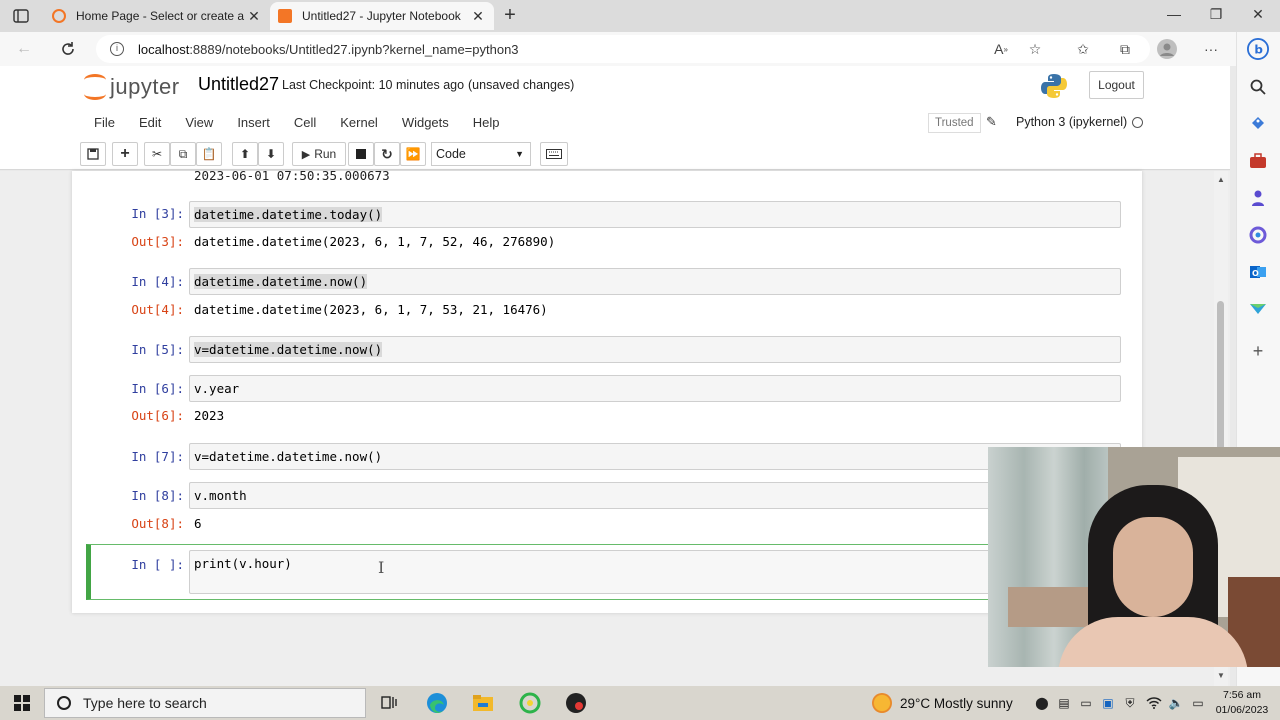 The image size is (1280, 720). Describe the element at coordinates (359, 122) in the screenshot. I see `menu-kernel: Kernel` at that location.